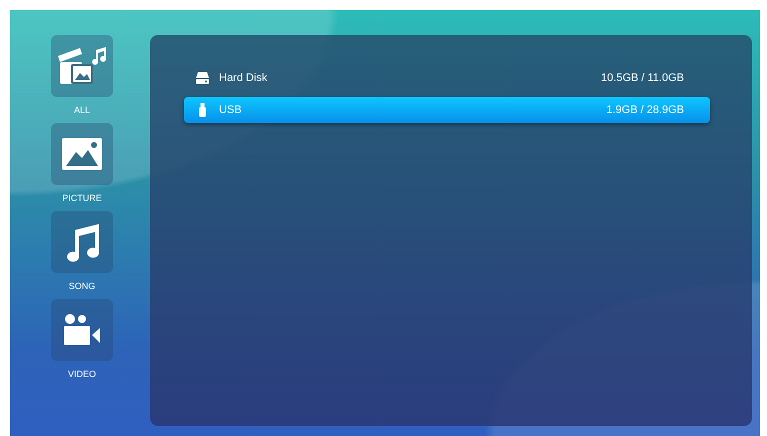 The image size is (767, 436). What do you see at coordinates (82, 330) in the screenshot?
I see `video-camera-icon` at bounding box center [82, 330].